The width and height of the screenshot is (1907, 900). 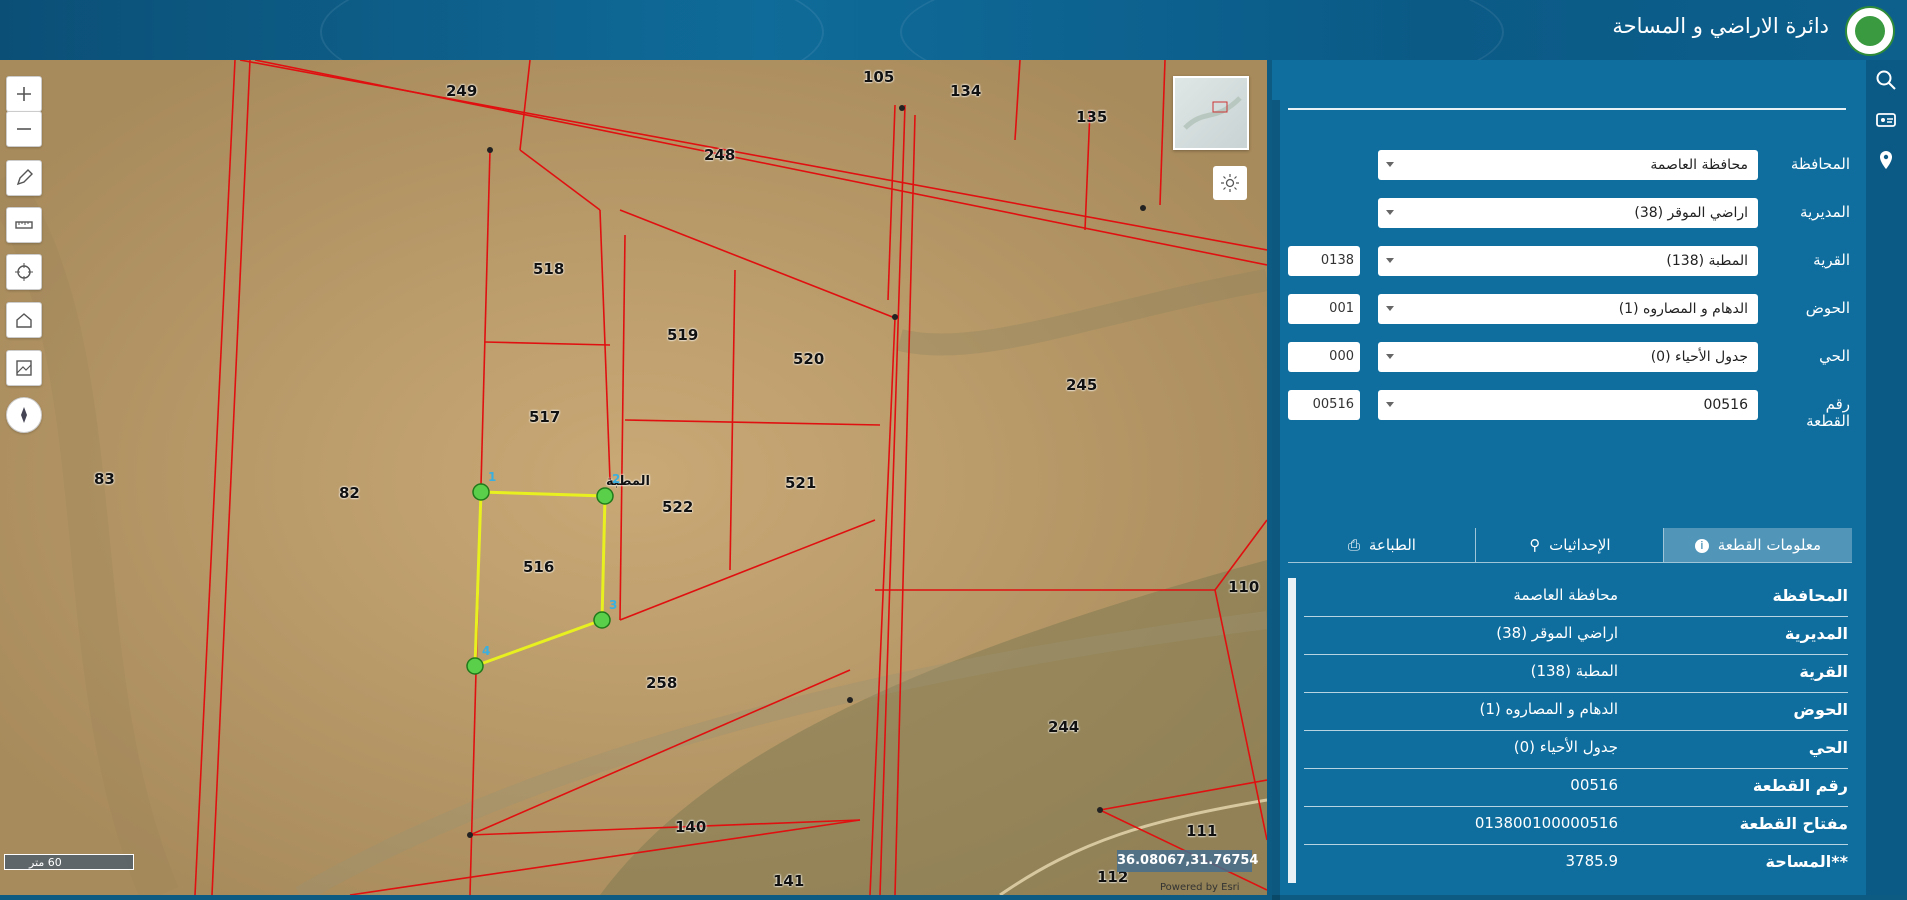 What do you see at coordinates (1820, 164) in the screenshot?
I see `field-label: المحافظة` at bounding box center [1820, 164].